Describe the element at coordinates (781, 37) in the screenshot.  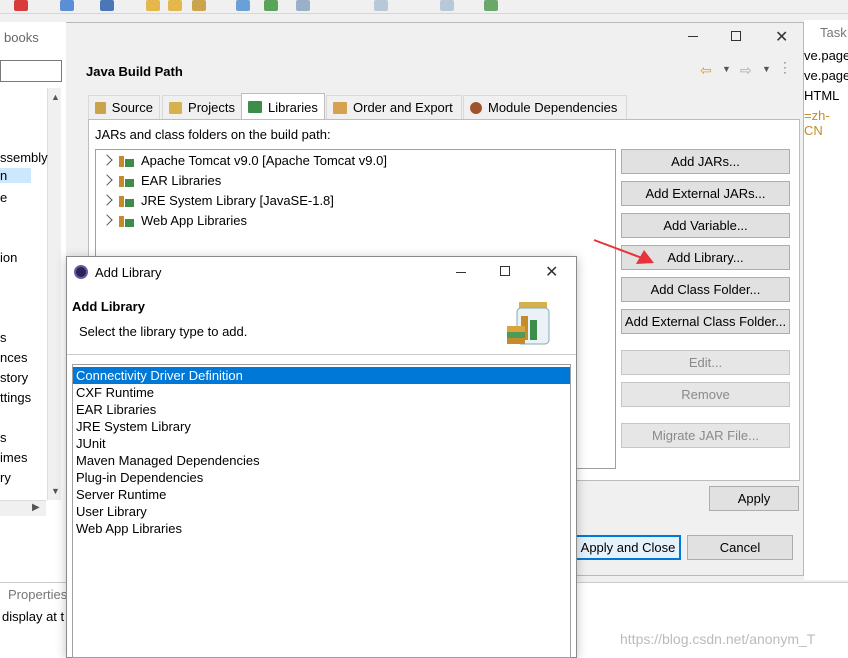
I see `close-icon: ✕` at that location.